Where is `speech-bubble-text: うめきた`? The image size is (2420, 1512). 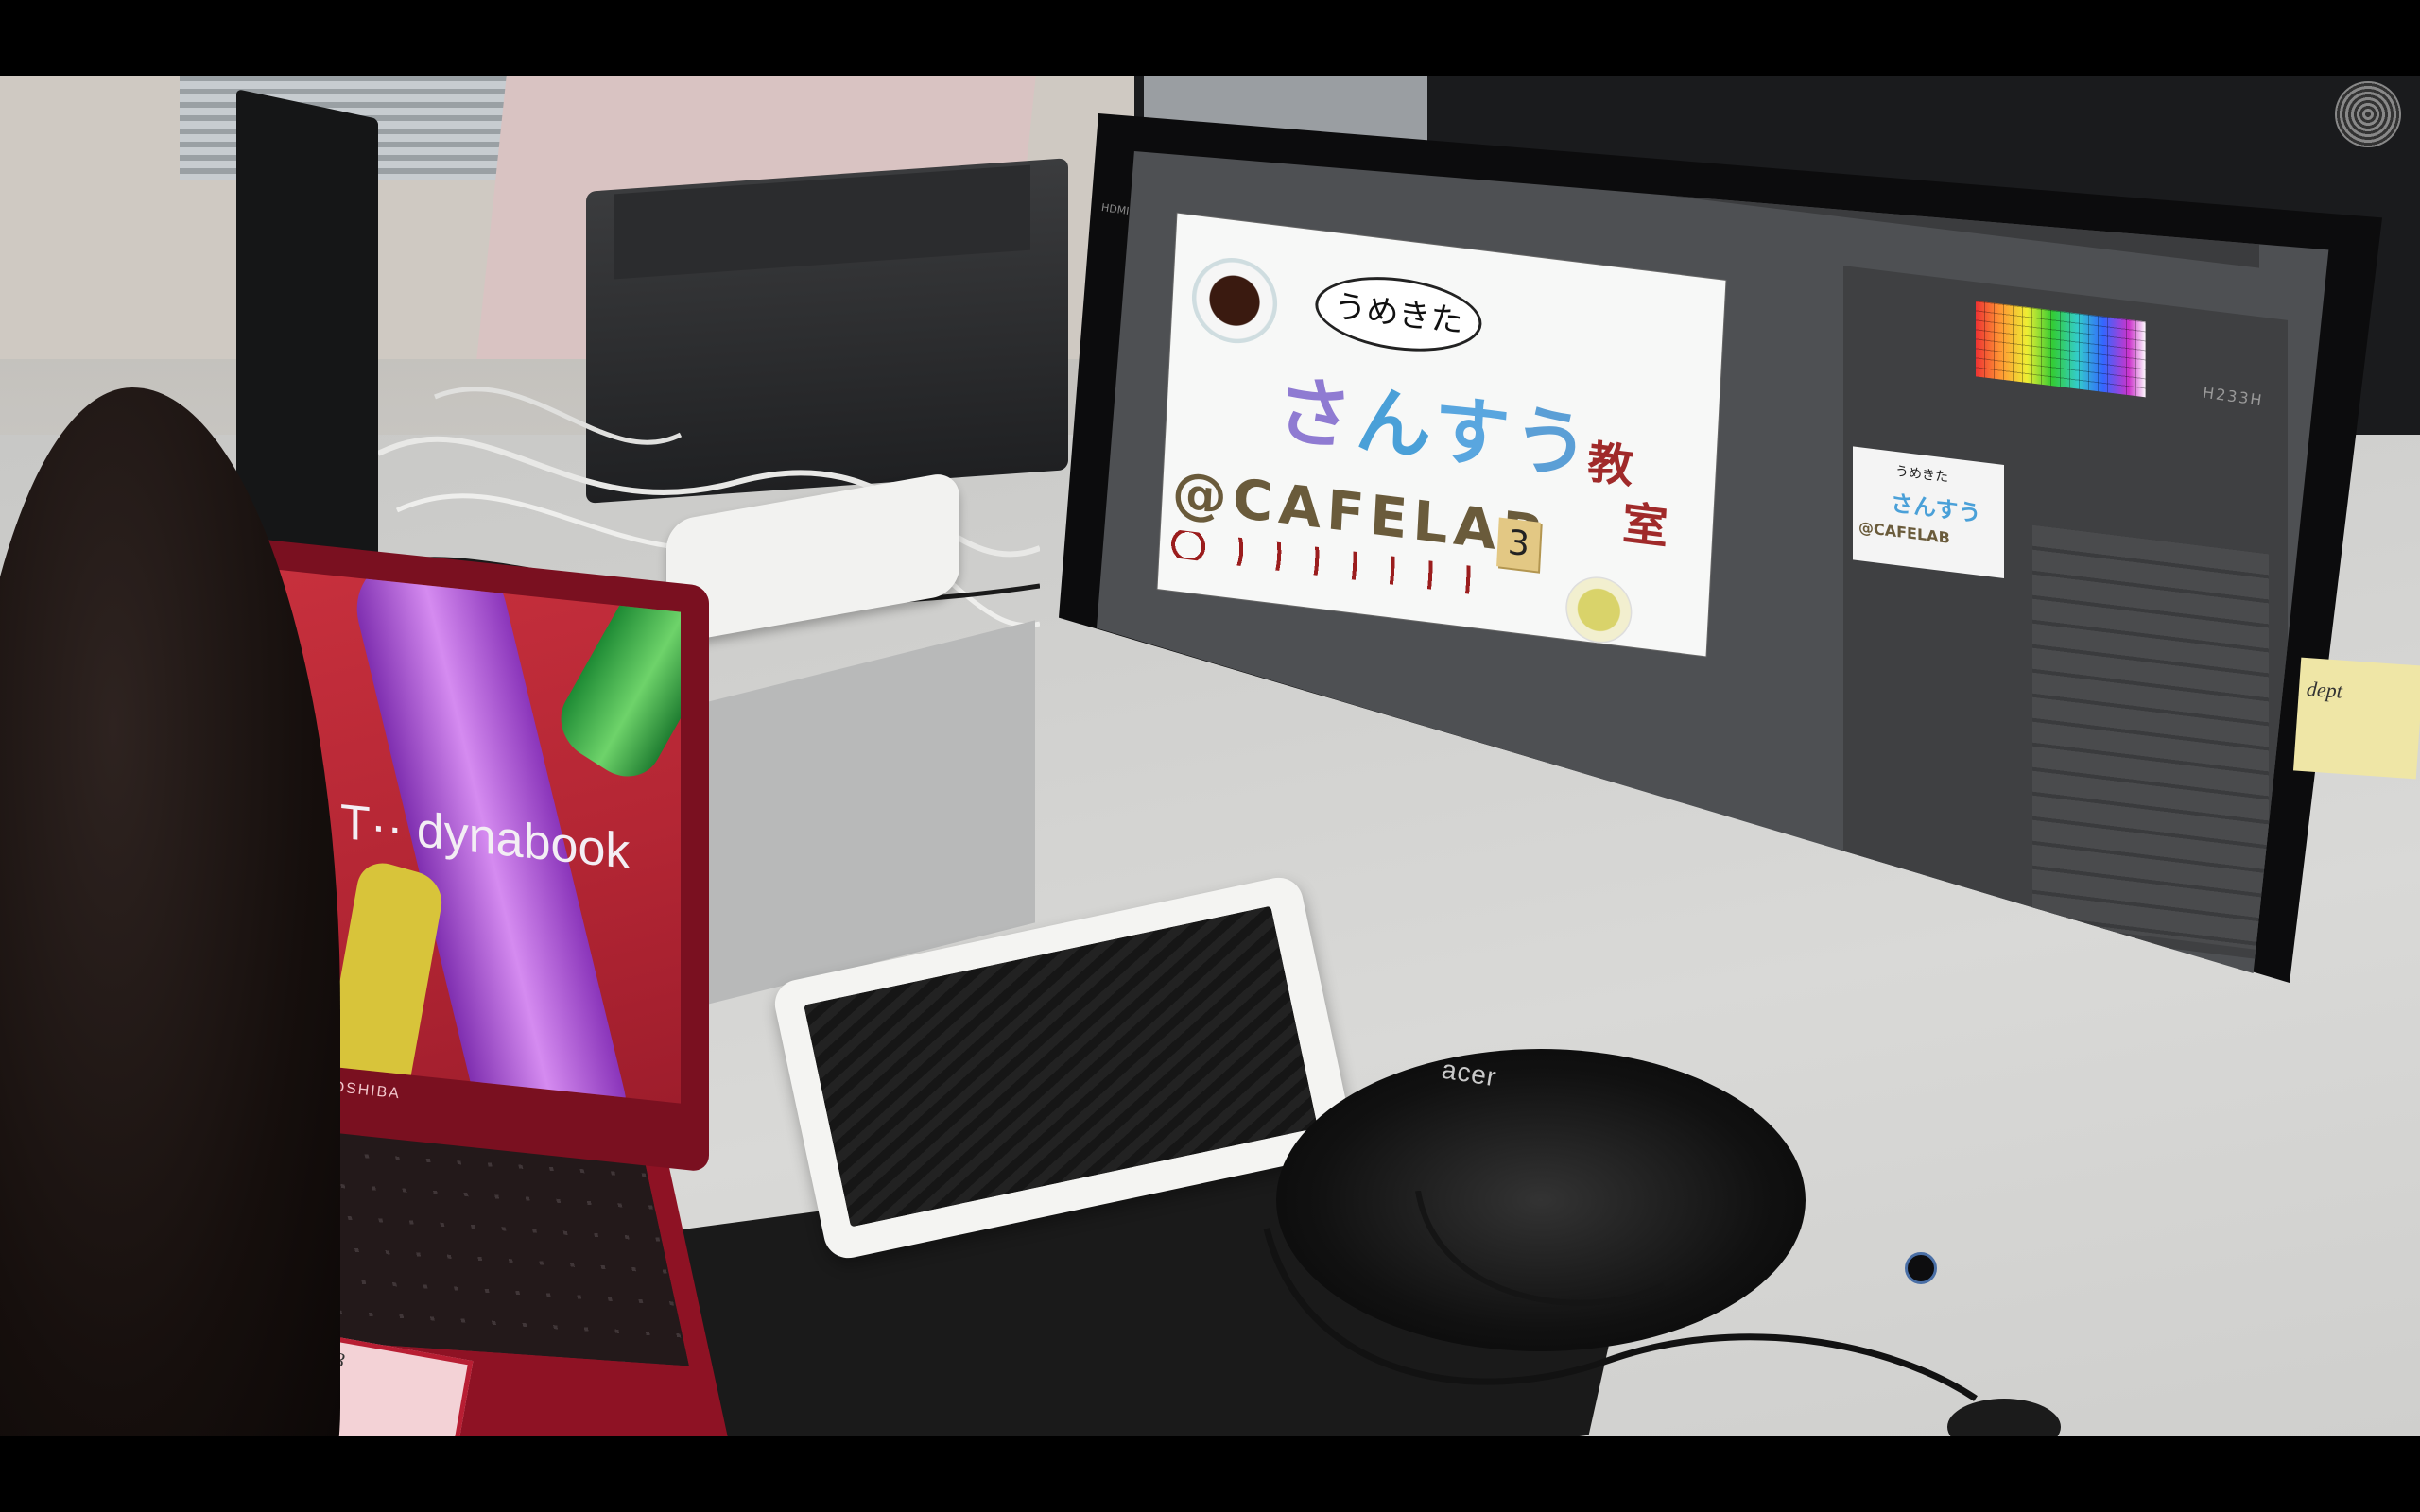
speech-bubble-text: うめきた is located at coordinates (1398, 314).